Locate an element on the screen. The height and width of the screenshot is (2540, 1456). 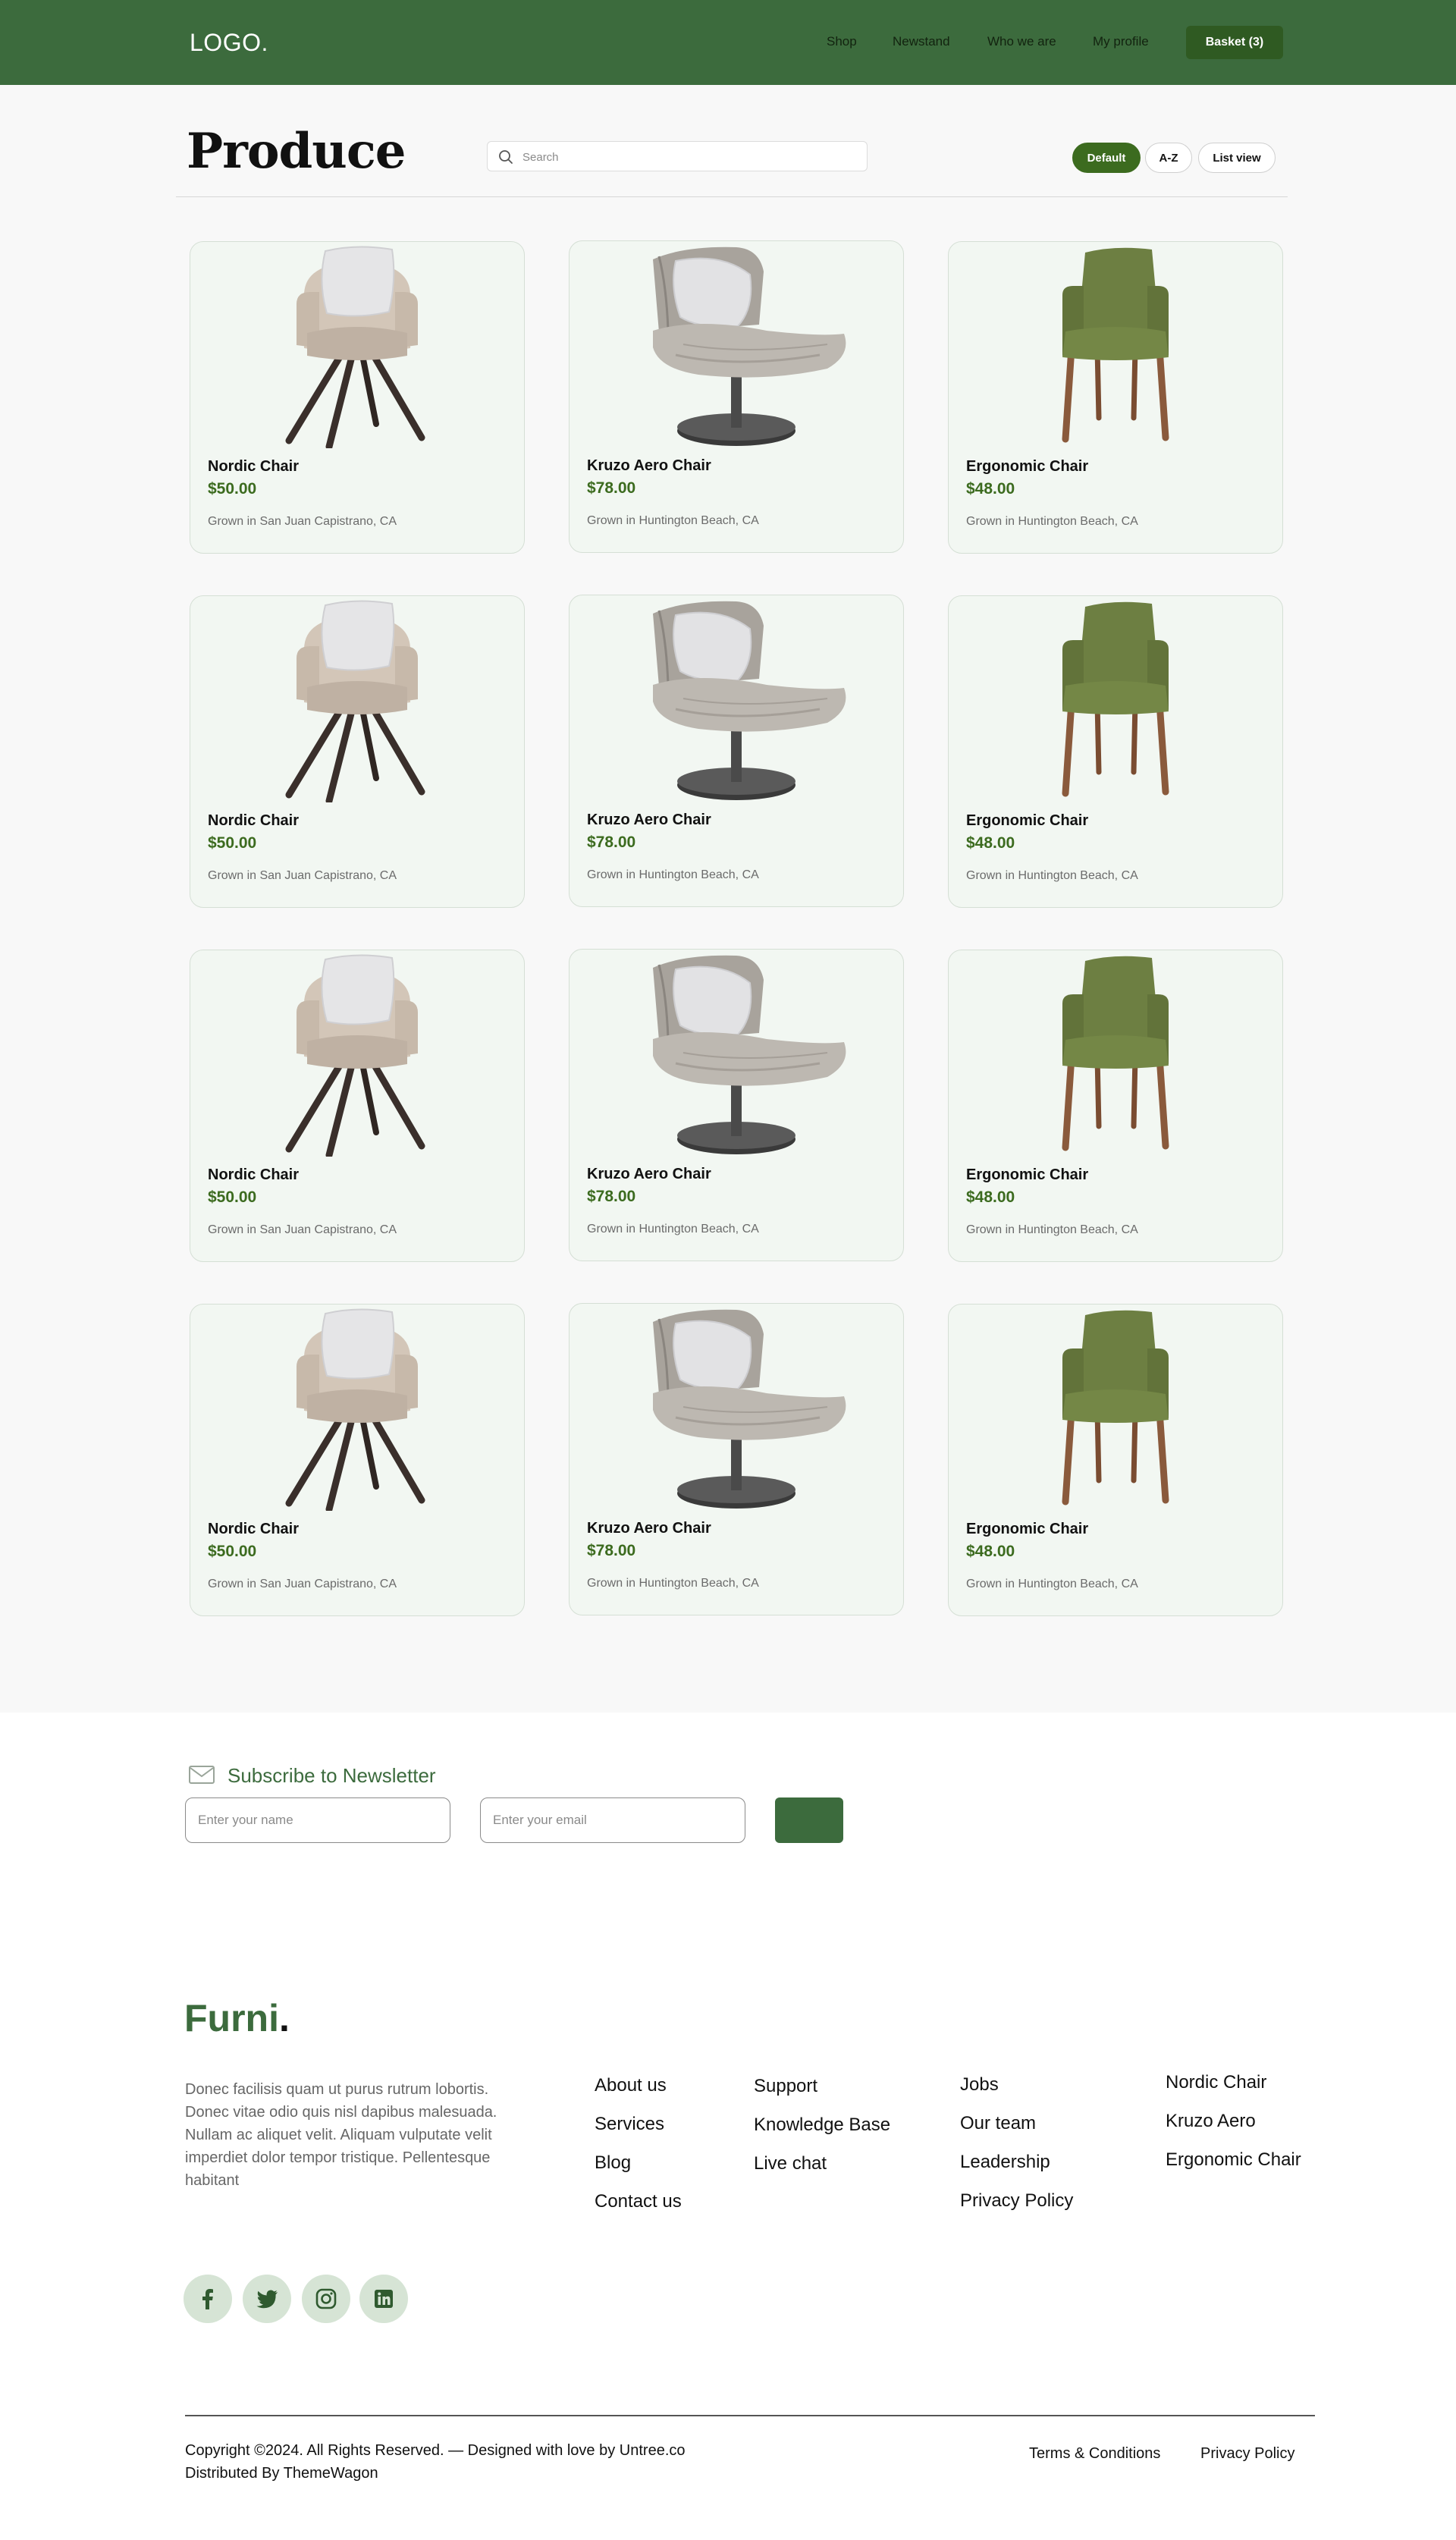
footer-link-jobs: Jobs is located at coordinates (979, 2085).